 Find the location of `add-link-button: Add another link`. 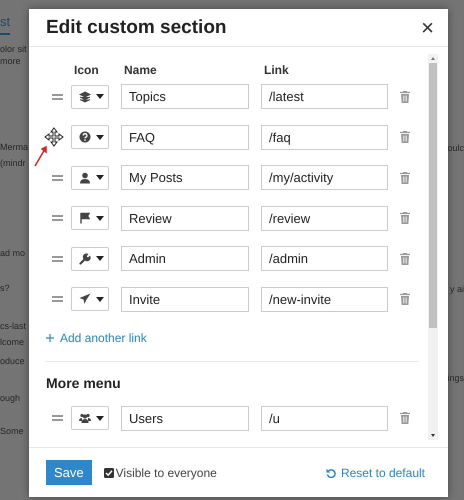

add-link-button: Add another link is located at coordinates (96, 337).